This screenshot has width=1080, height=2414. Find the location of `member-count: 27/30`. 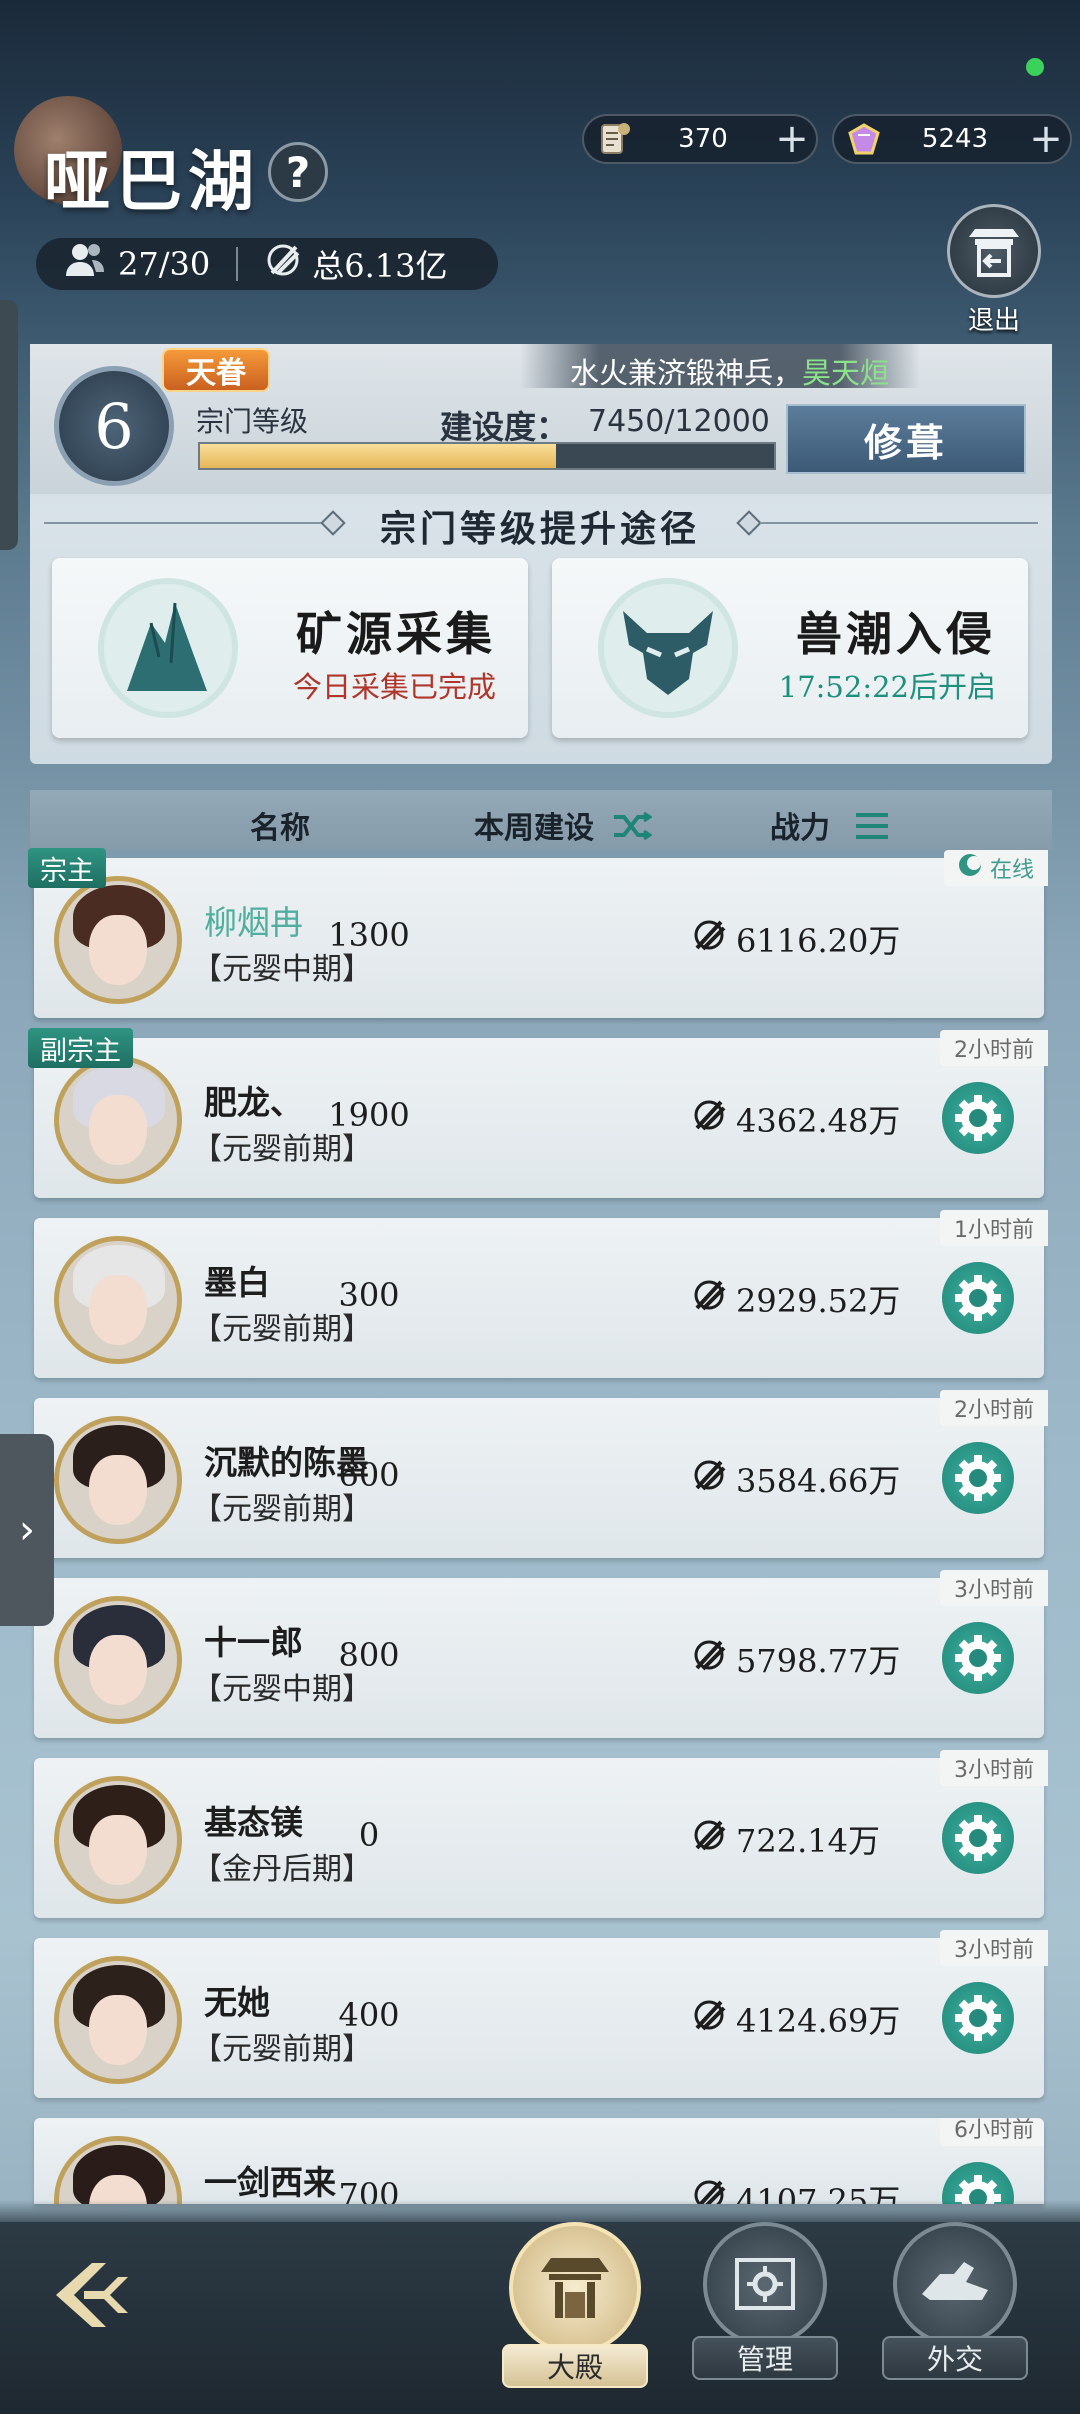

member-count: 27/30 is located at coordinates (164, 264).